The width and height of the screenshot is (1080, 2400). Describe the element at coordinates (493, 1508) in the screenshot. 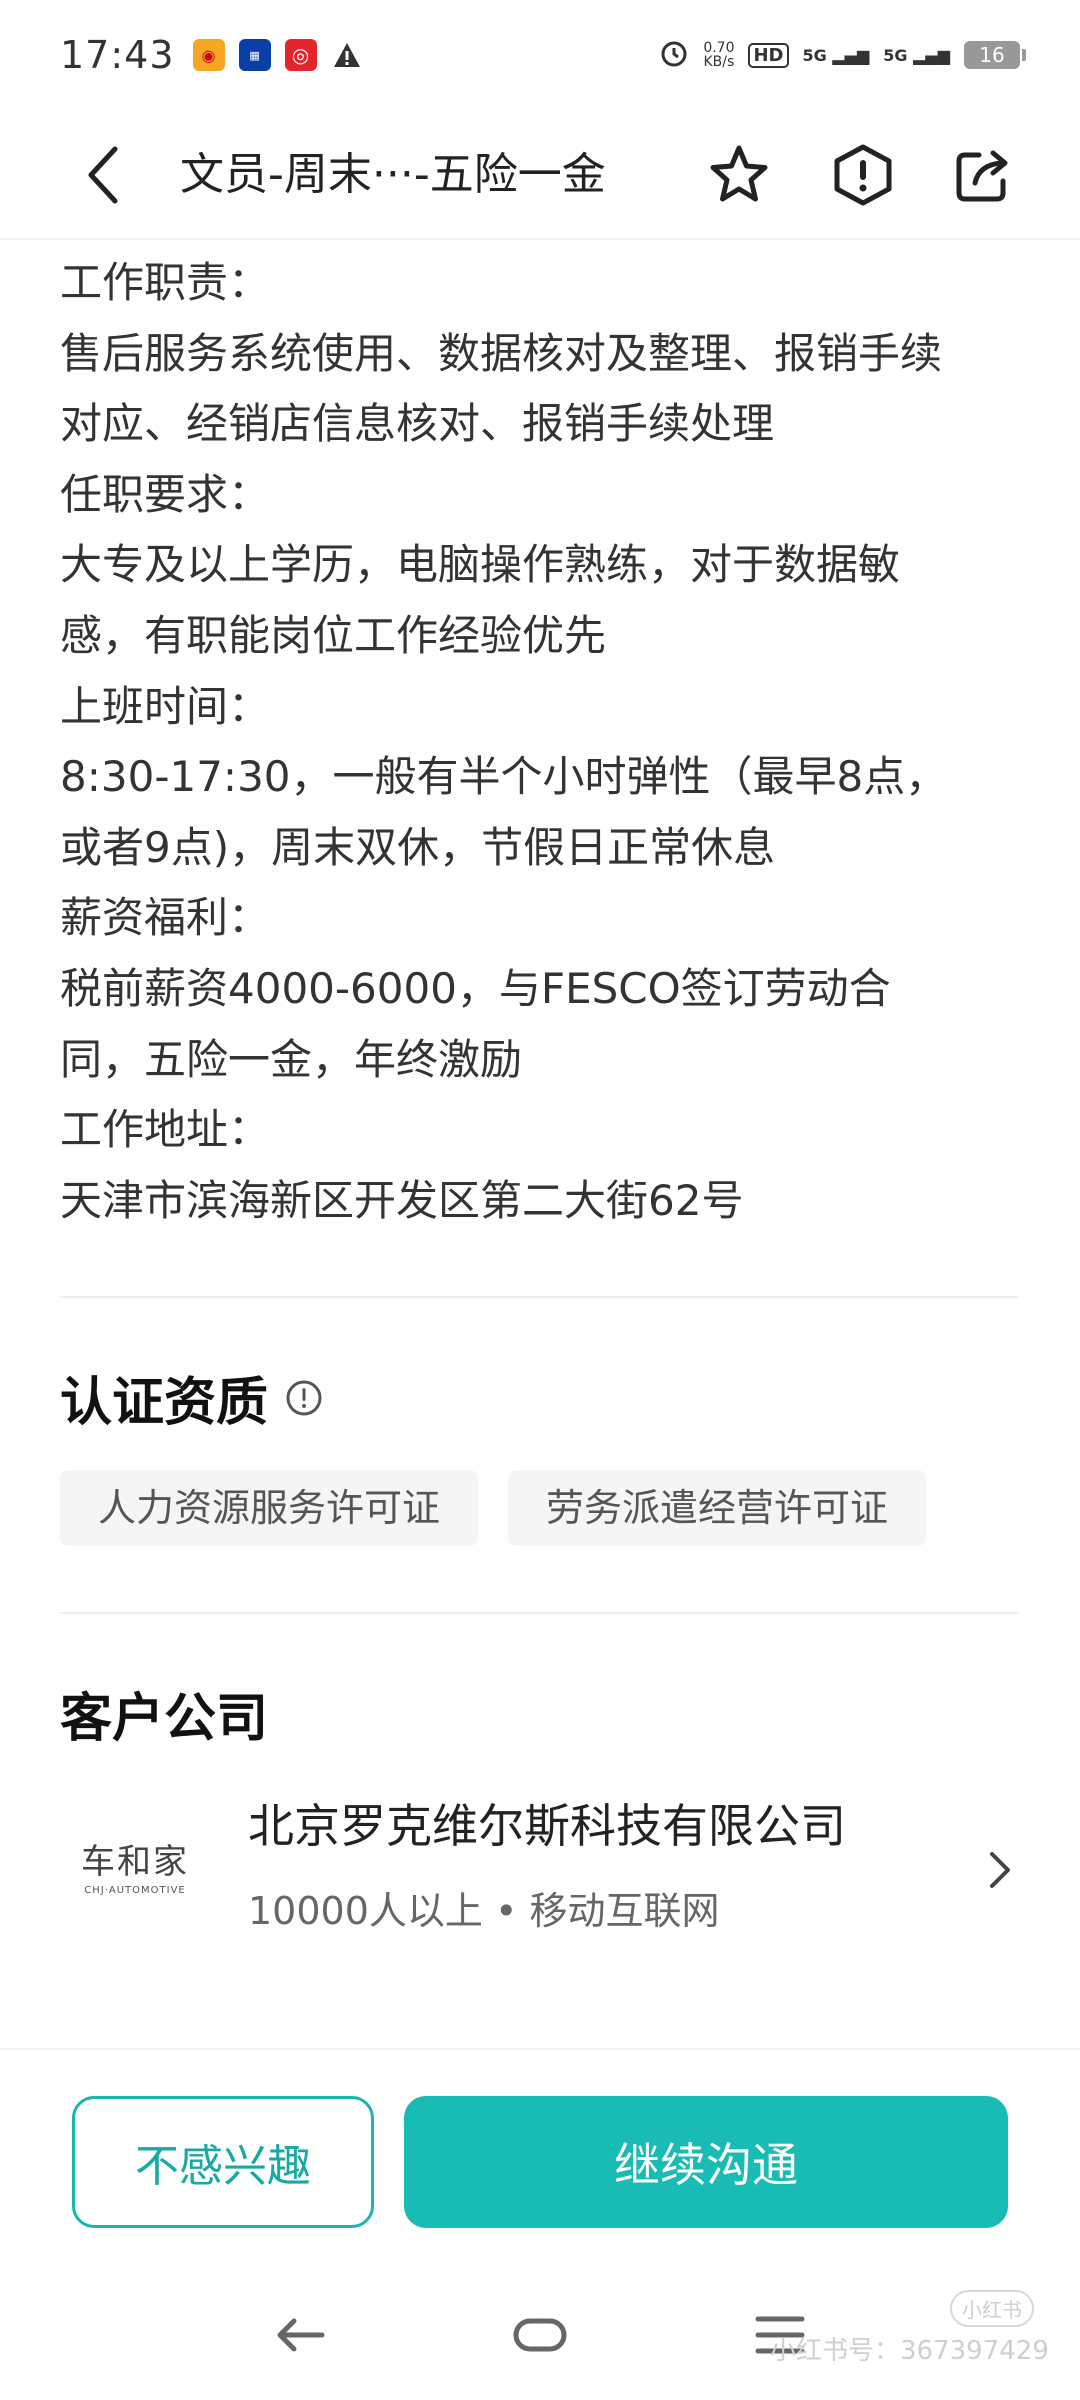

I see `certification-tags: 人力资源服务许可证 劳务派遣经营许可证` at that location.